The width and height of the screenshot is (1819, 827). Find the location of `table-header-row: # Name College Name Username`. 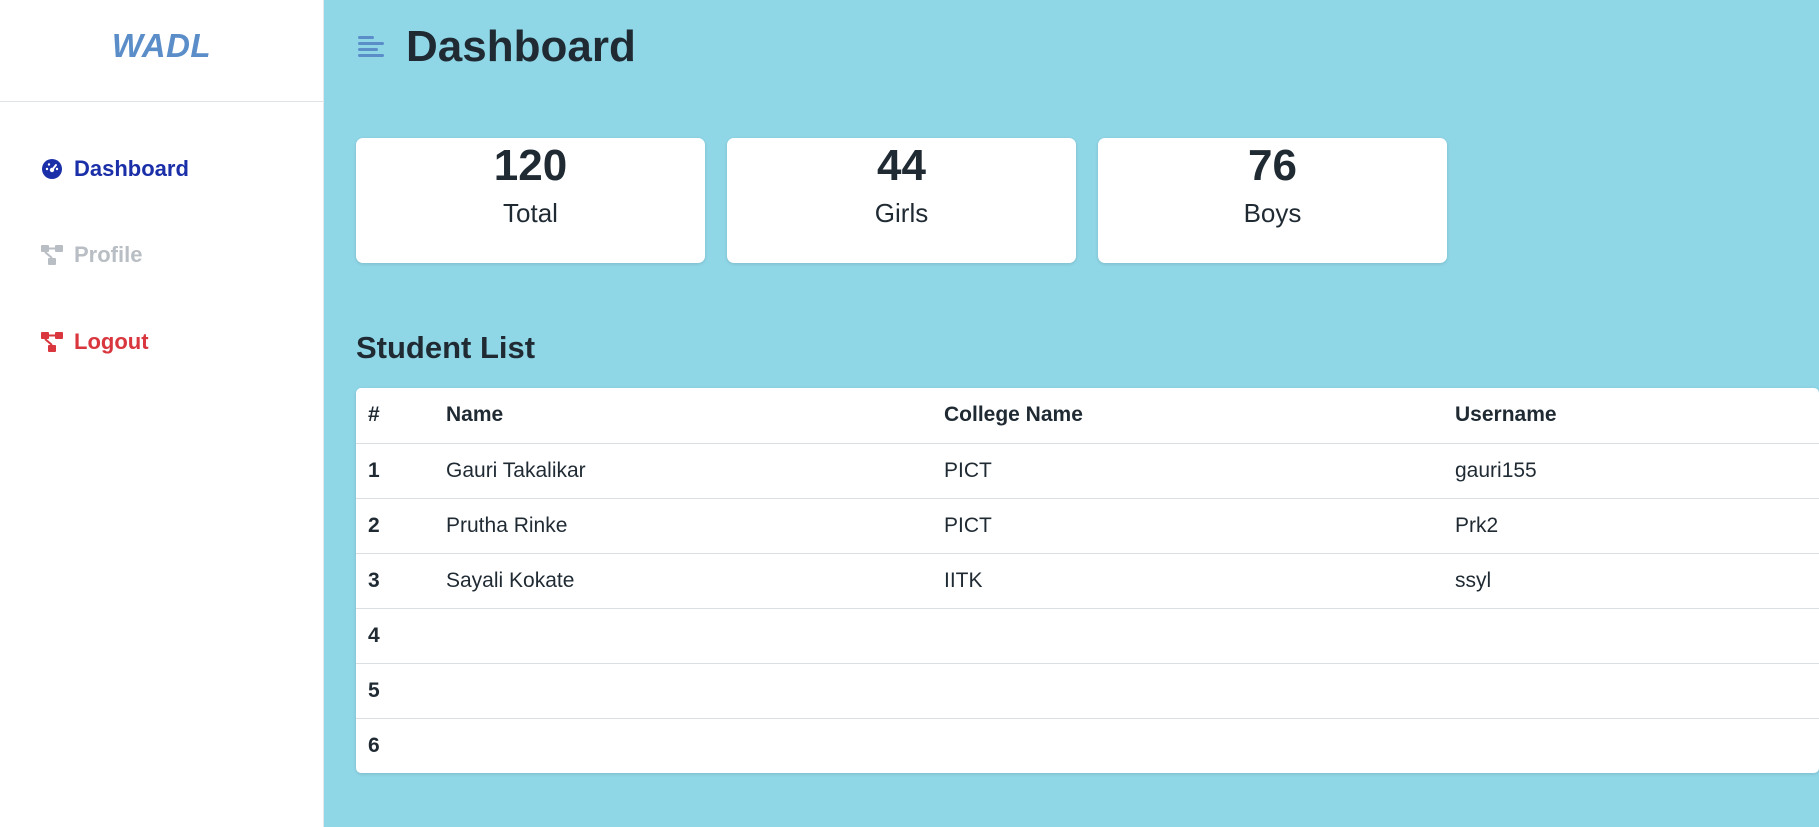

table-header-row: # Name College Name Username is located at coordinates (1087, 416).